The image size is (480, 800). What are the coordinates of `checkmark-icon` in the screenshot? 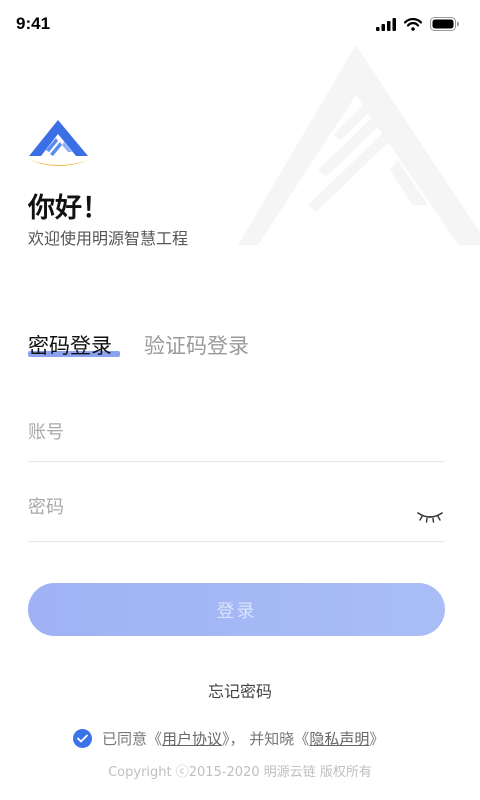 It's located at (82, 738).